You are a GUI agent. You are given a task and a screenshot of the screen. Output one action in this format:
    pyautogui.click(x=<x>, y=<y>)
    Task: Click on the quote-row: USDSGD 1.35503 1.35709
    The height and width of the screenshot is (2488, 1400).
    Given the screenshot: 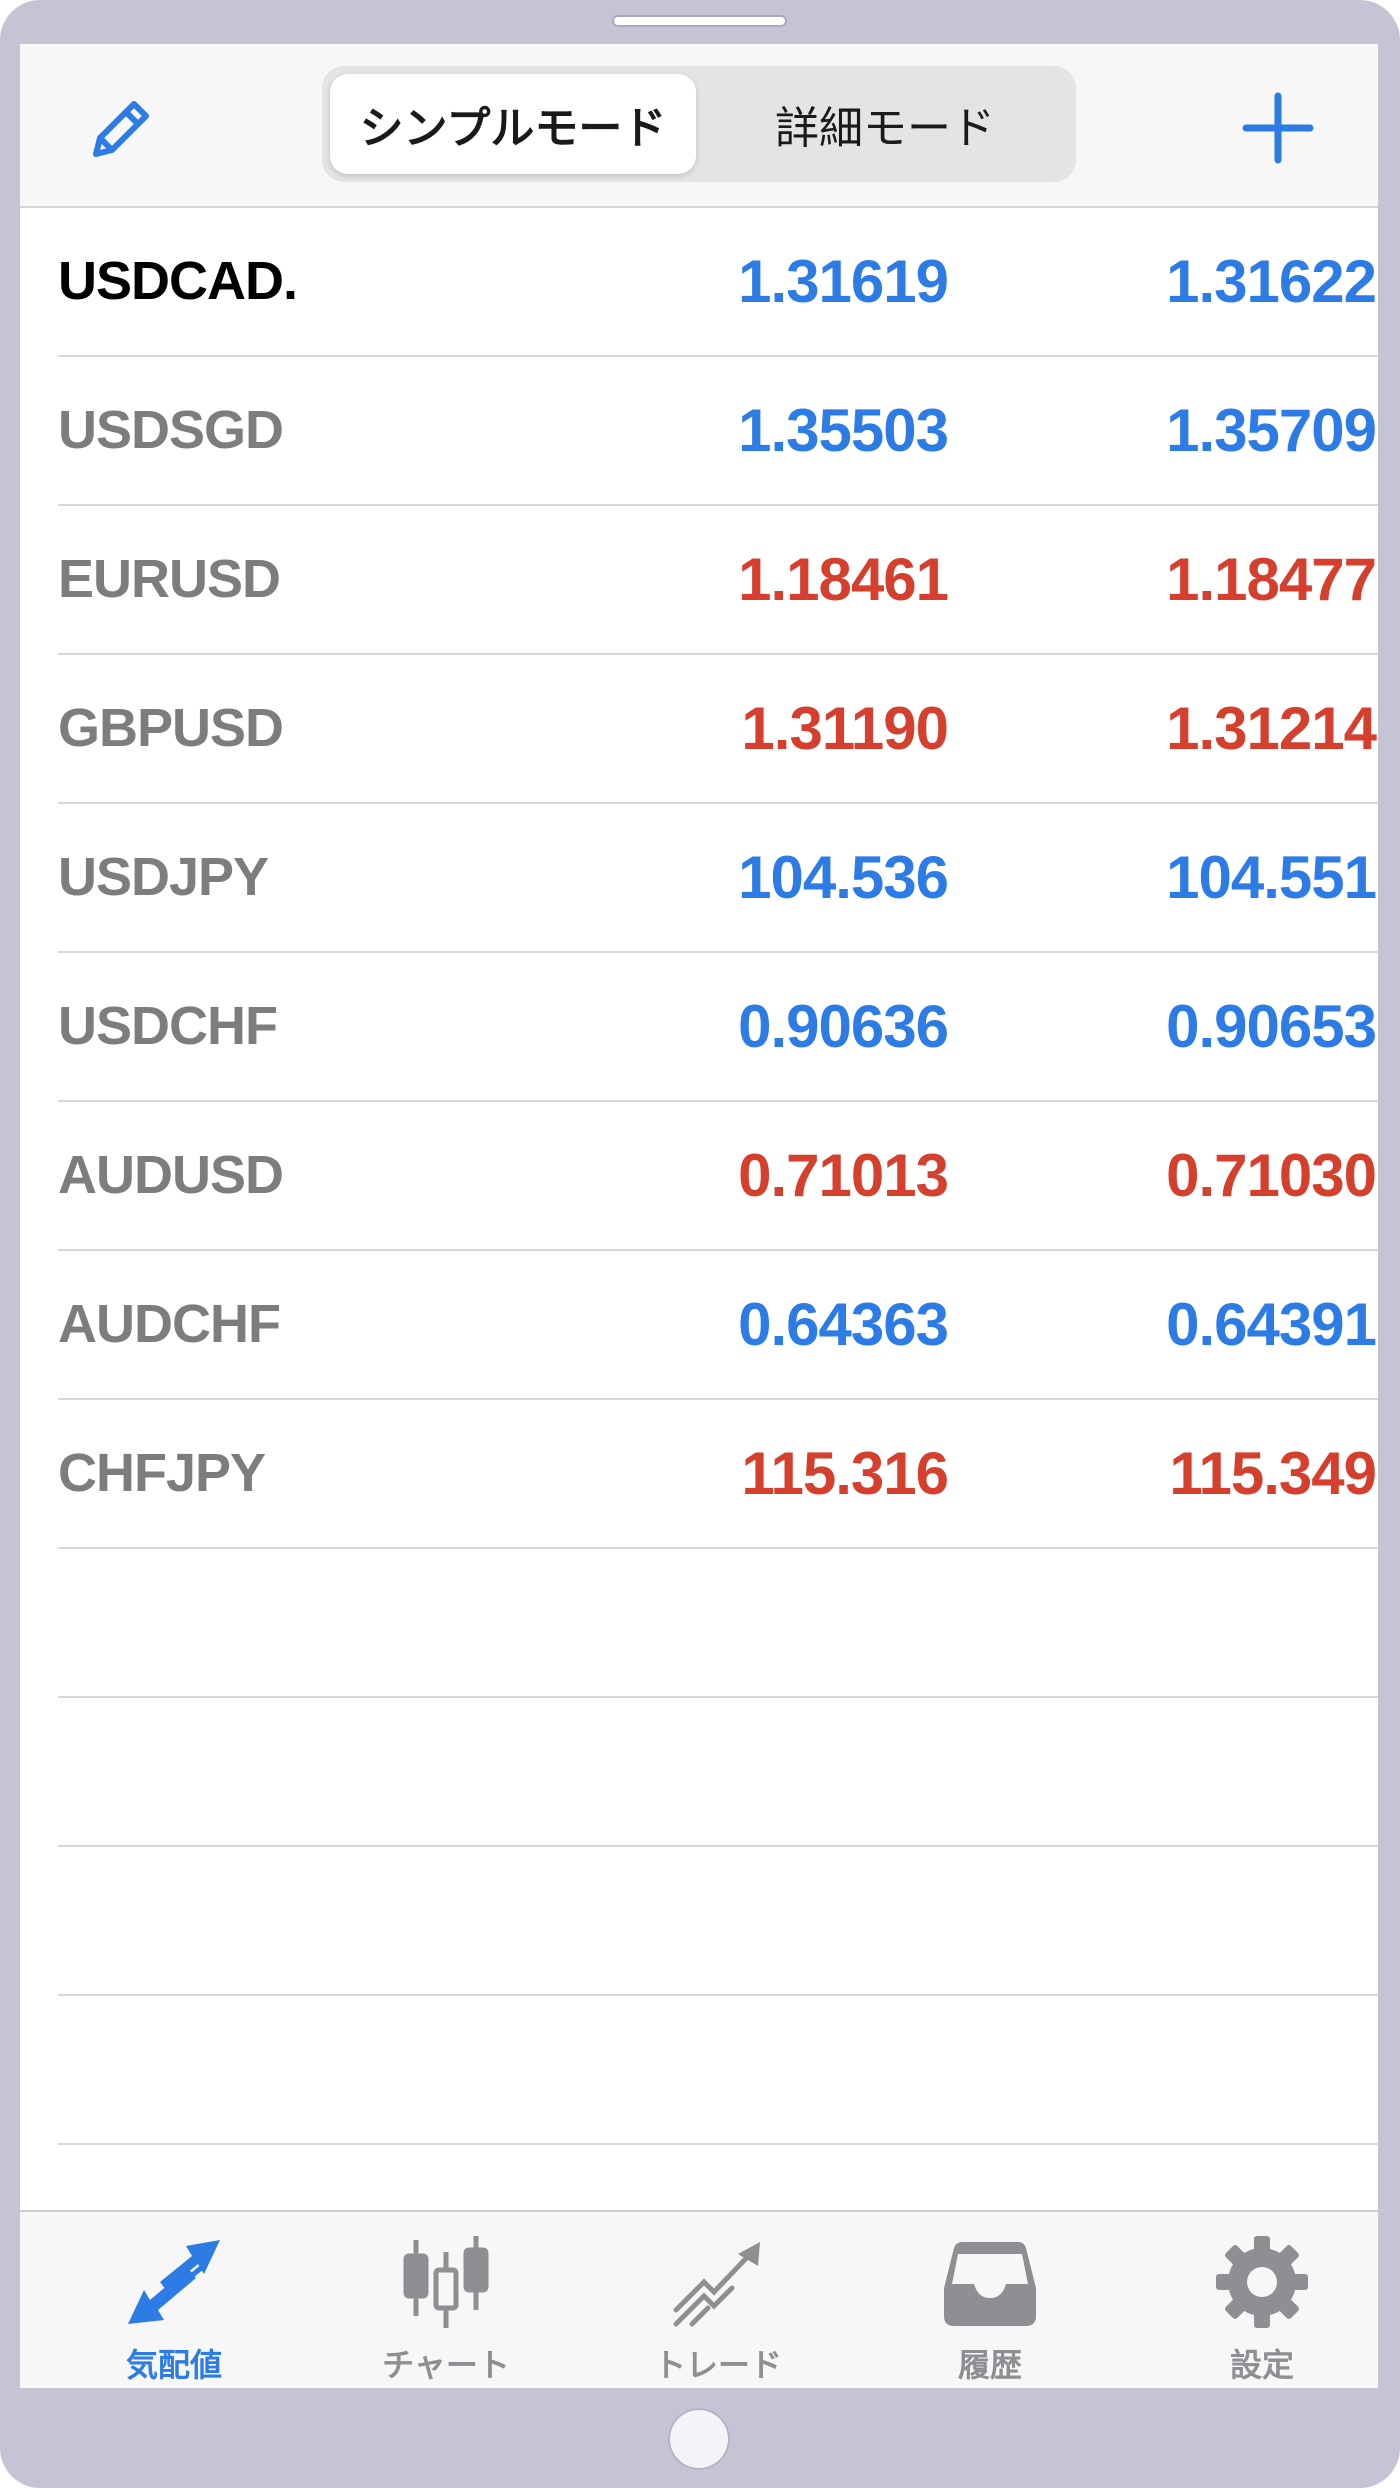 What is the action you would take?
    pyautogui.click(x=718, y=431)
    